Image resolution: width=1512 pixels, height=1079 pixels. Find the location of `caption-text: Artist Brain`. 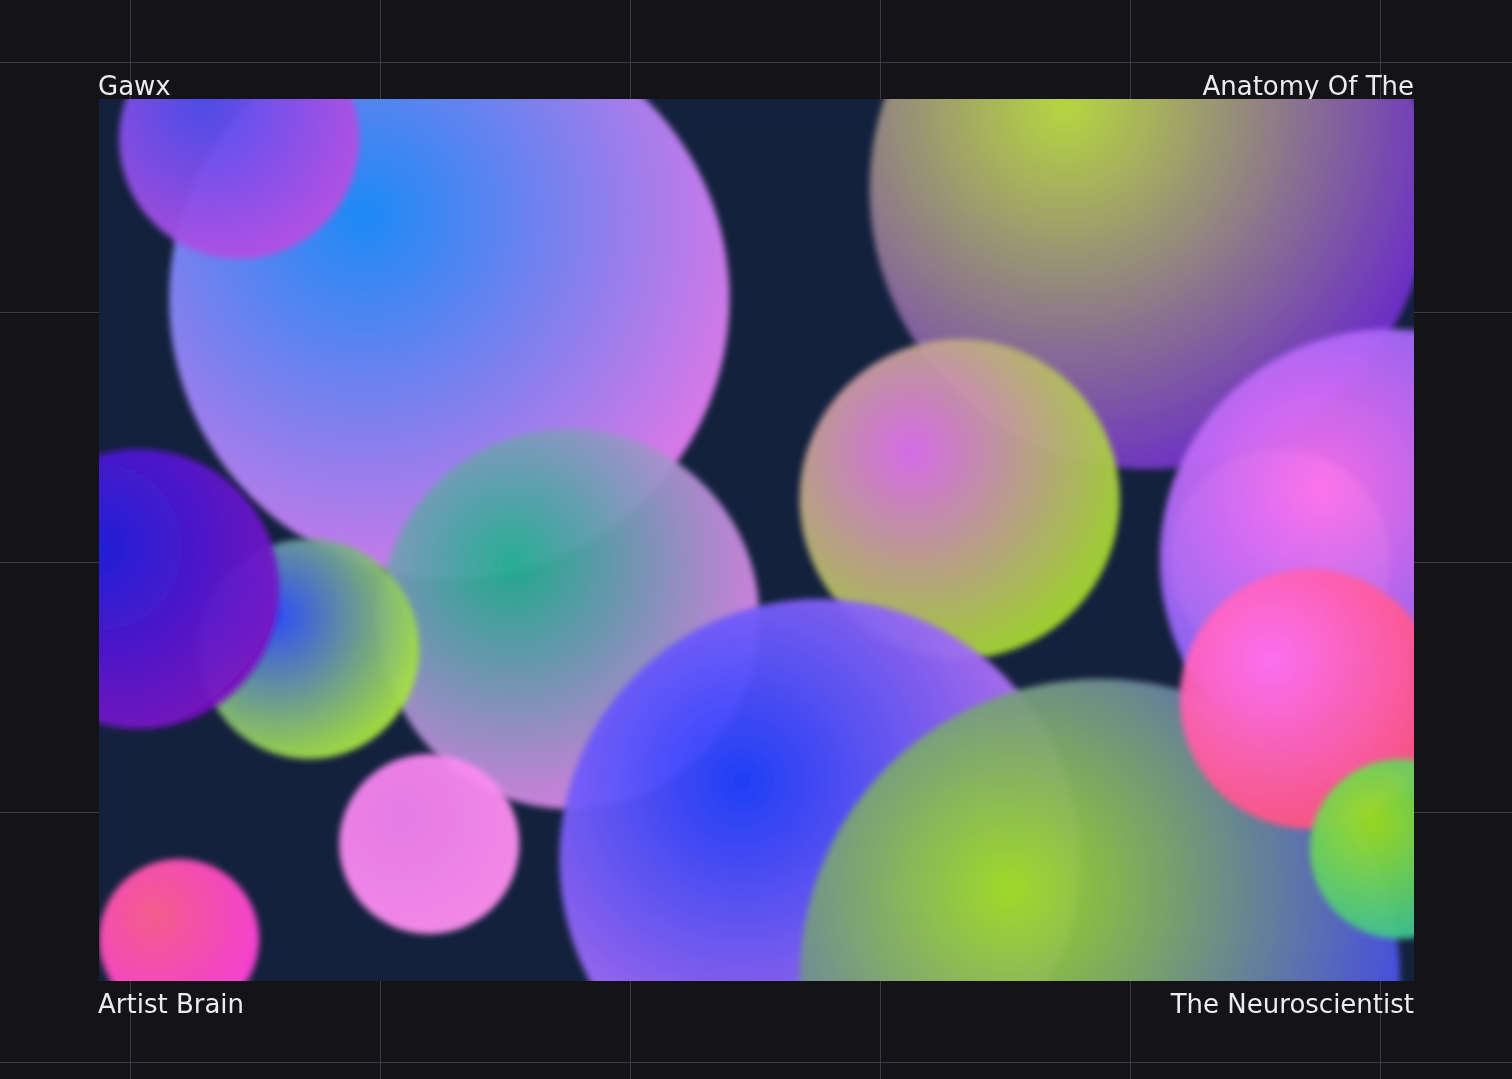

caption-text: Artist Brain is located at coordinates (171, 1004).